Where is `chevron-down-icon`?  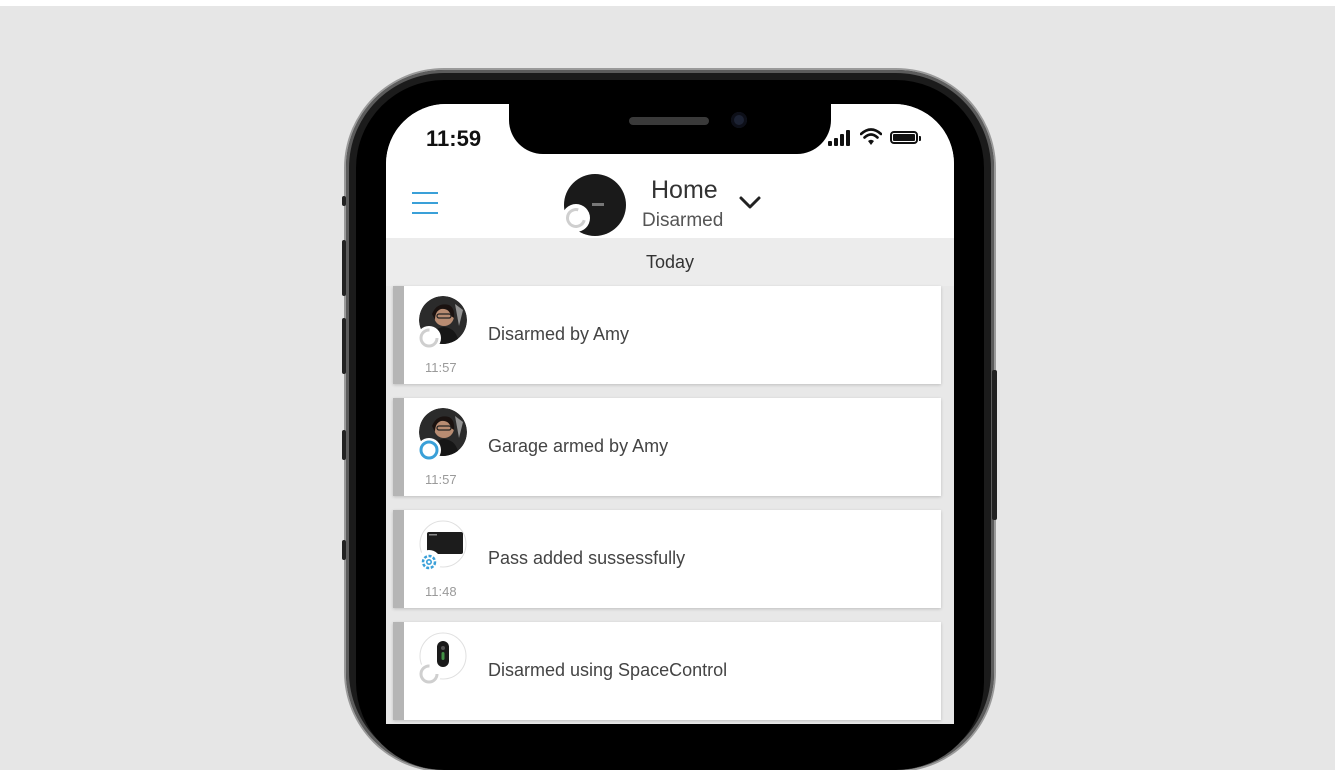 chevron-down-icon is located at coordinates (750, 202).